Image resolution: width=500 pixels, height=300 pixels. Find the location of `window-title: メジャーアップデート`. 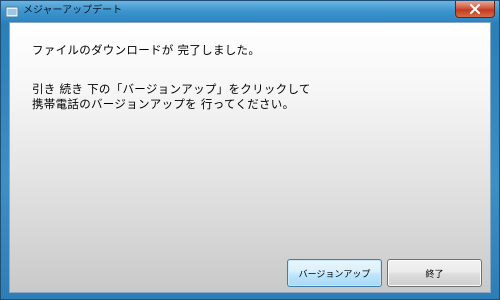

window-title: メジャーアップデート is located at coordinates (73, 10).